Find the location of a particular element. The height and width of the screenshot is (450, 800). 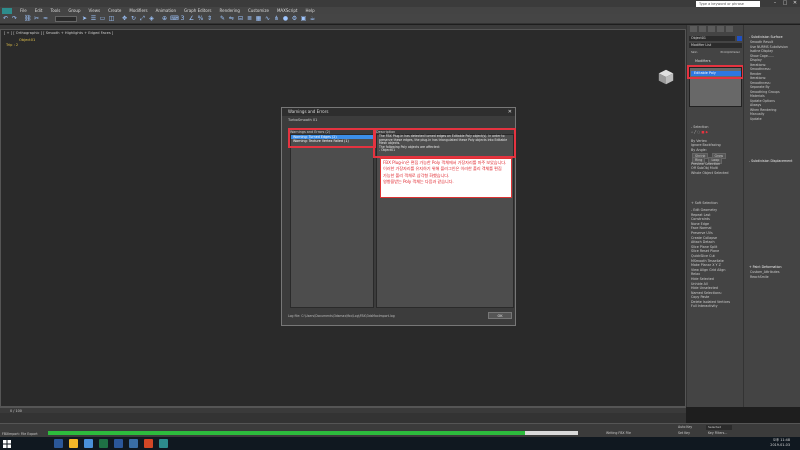

menu-help: Help is located at coordinates (309, 10).